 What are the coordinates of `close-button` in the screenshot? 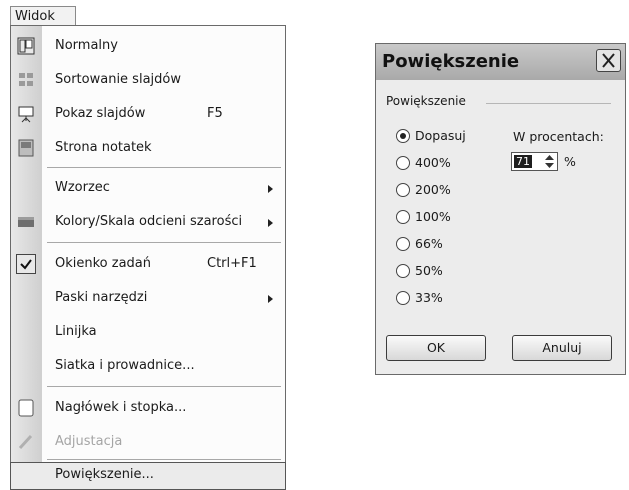 It's located at (608, 60).